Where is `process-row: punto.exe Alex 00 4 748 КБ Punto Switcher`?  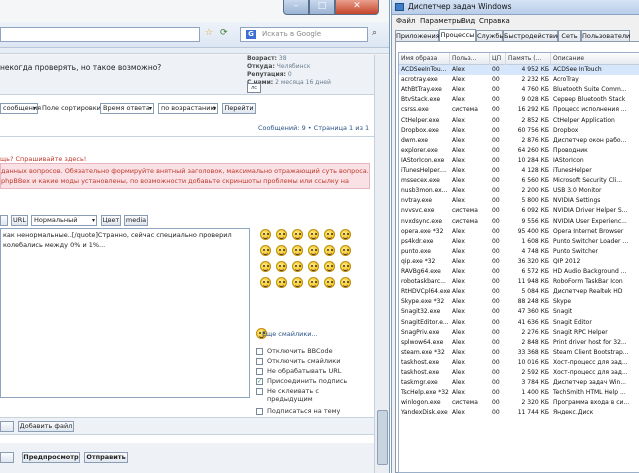 process-row: punto.exe Alex 00 4 748 КБ Punto Switcher is located at coordinates (519, 252).